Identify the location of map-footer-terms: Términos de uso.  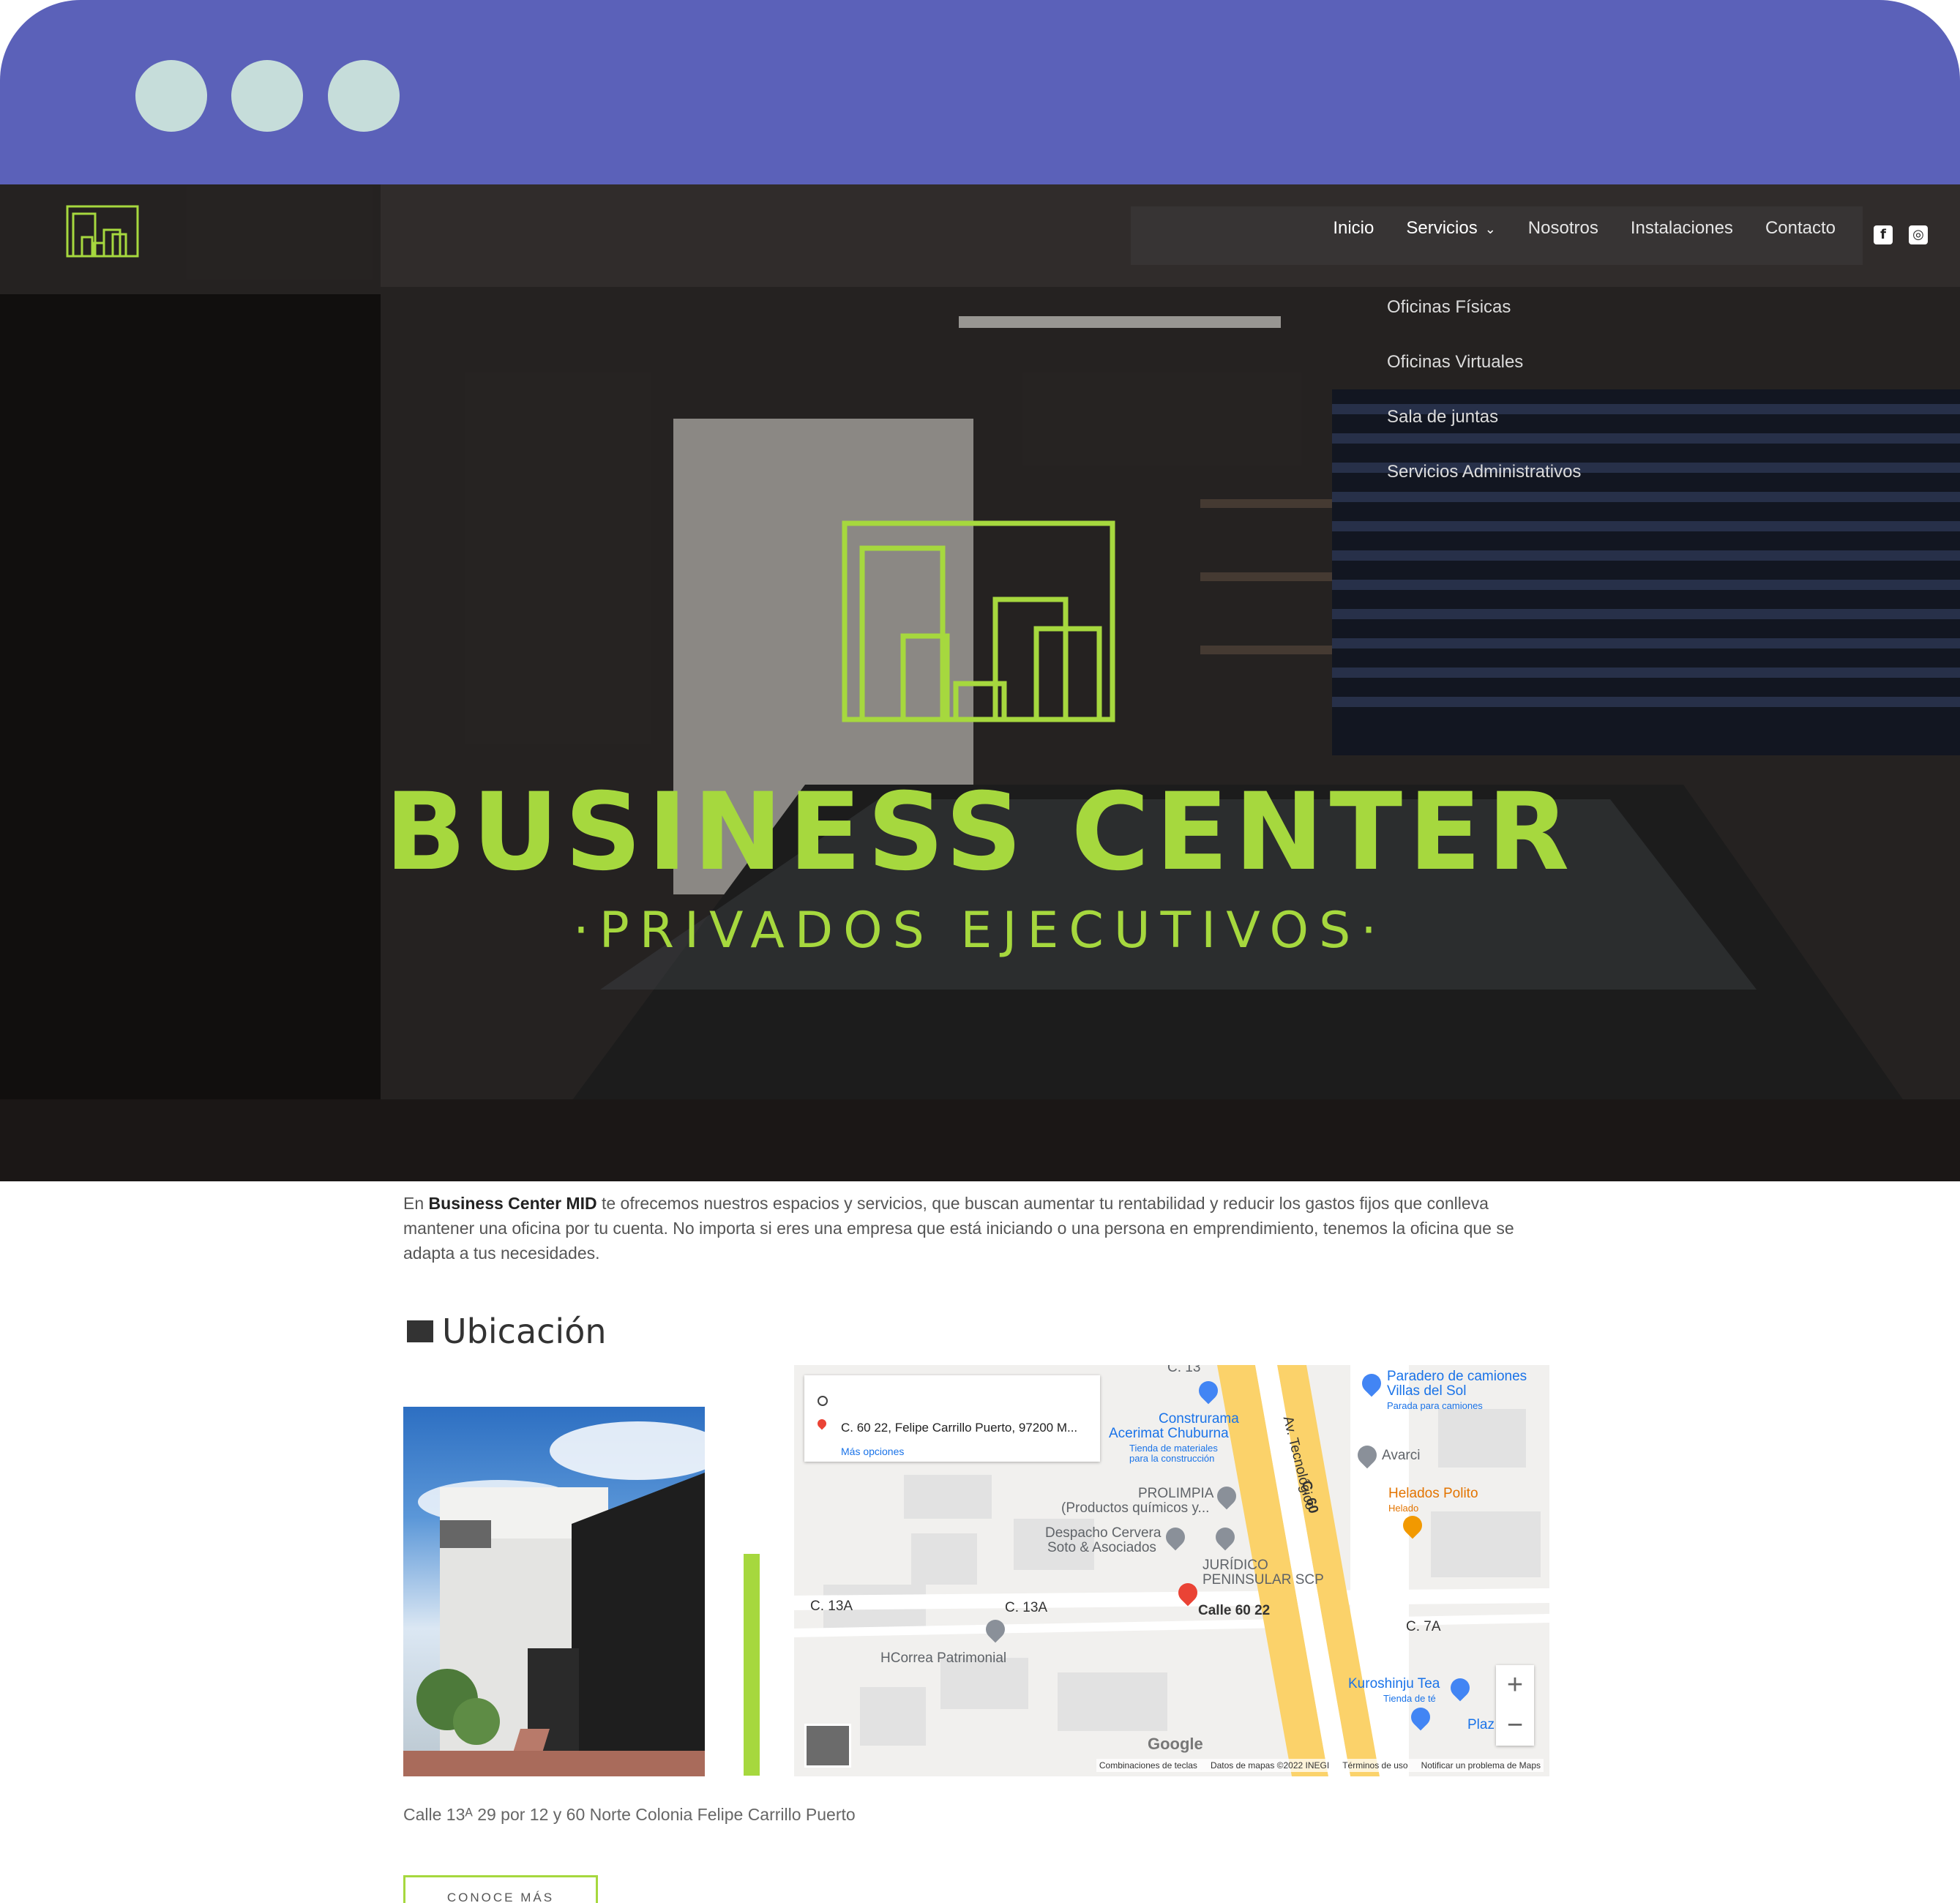
(1374, 1765).